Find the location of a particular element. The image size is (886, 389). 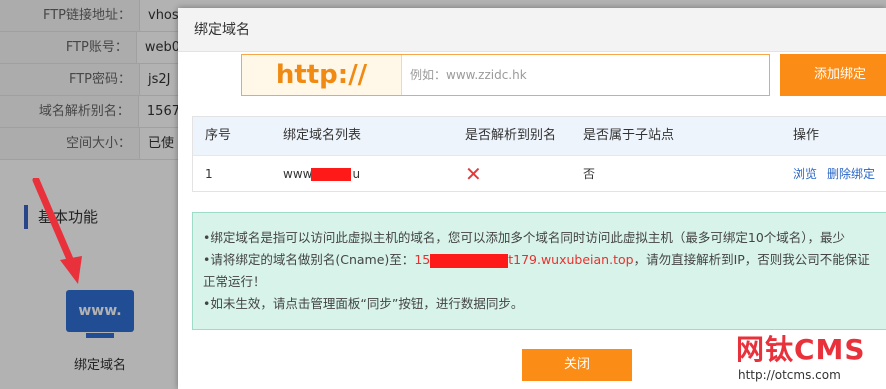

domain-start: www is located at coordinates (298, 174).